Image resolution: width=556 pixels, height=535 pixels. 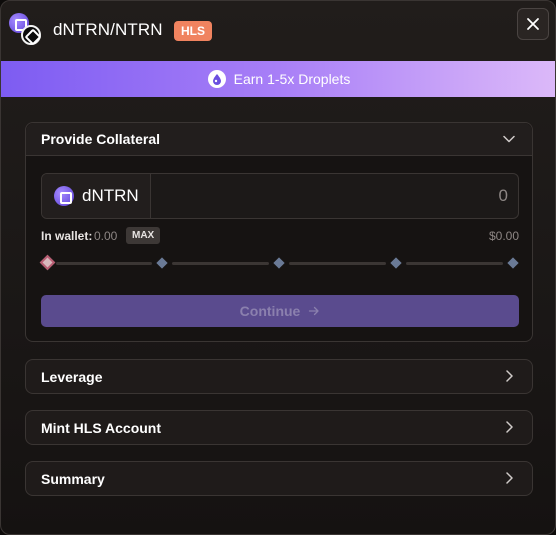 I want to click on asset-selector: dNTRN, so click(x=96, y=196).